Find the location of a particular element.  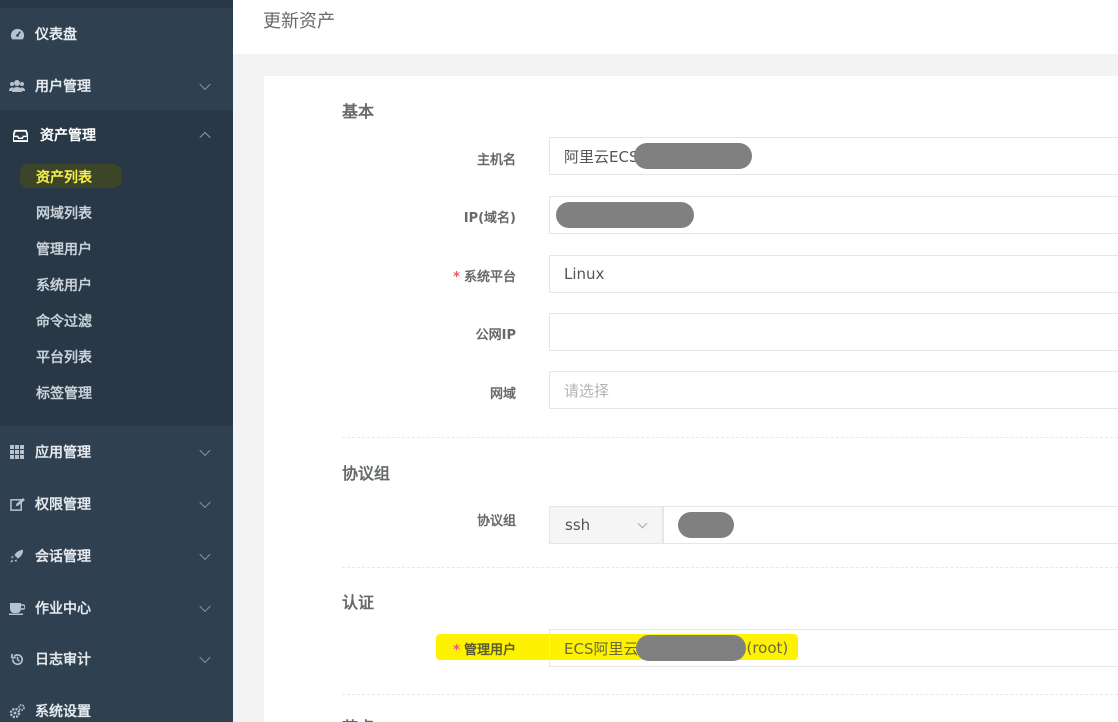

sidebar-item-label: 会话管理 is located at coordinates (63, 557).